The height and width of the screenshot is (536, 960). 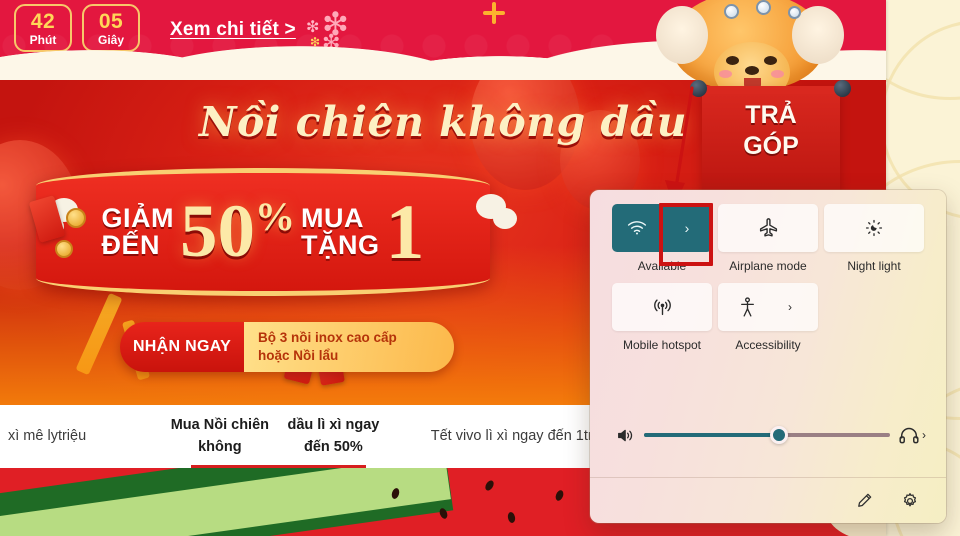 I want to click on scroll-line1: TRẢ, so click(x=771, y=115).